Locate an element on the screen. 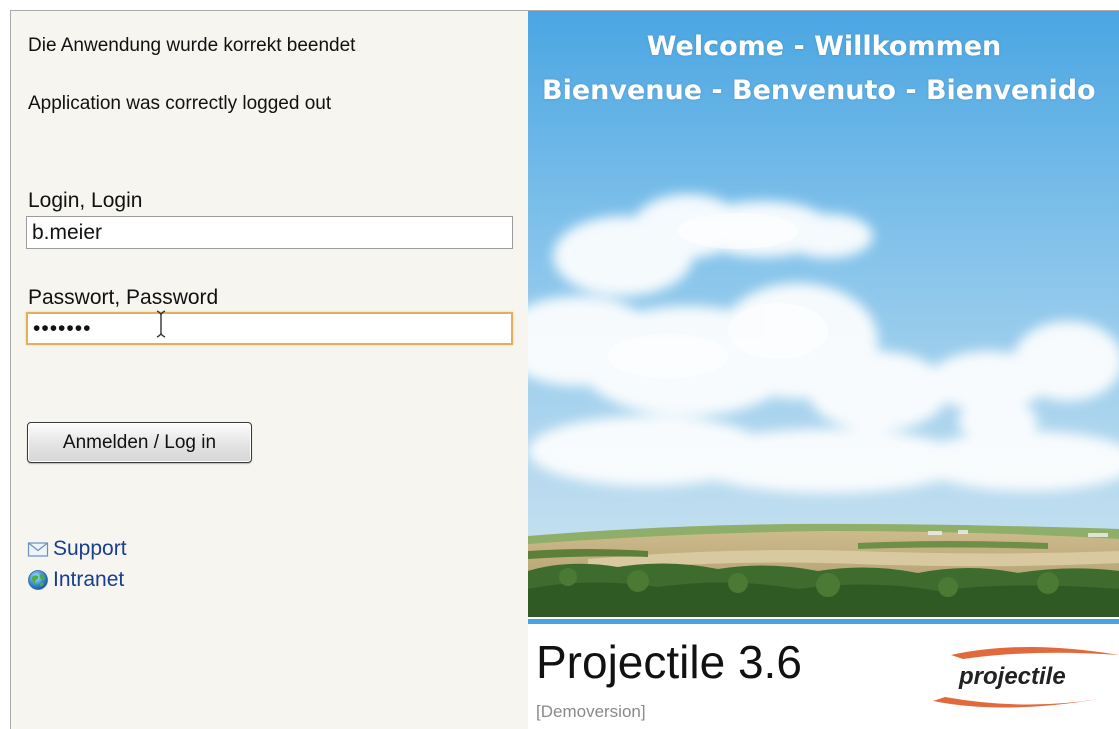 The width and height of the screenshot is (1119, 729). intranet-link: Intranet is located at coordinates (75, 580).